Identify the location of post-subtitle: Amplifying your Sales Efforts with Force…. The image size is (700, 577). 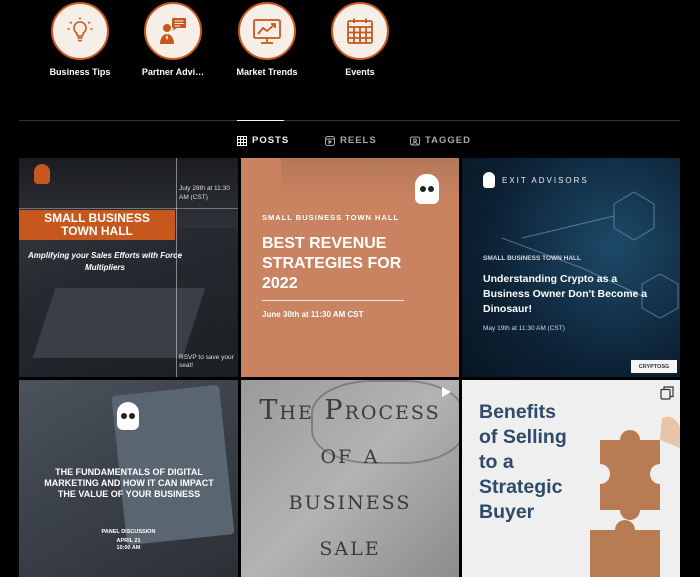
(105, 261).